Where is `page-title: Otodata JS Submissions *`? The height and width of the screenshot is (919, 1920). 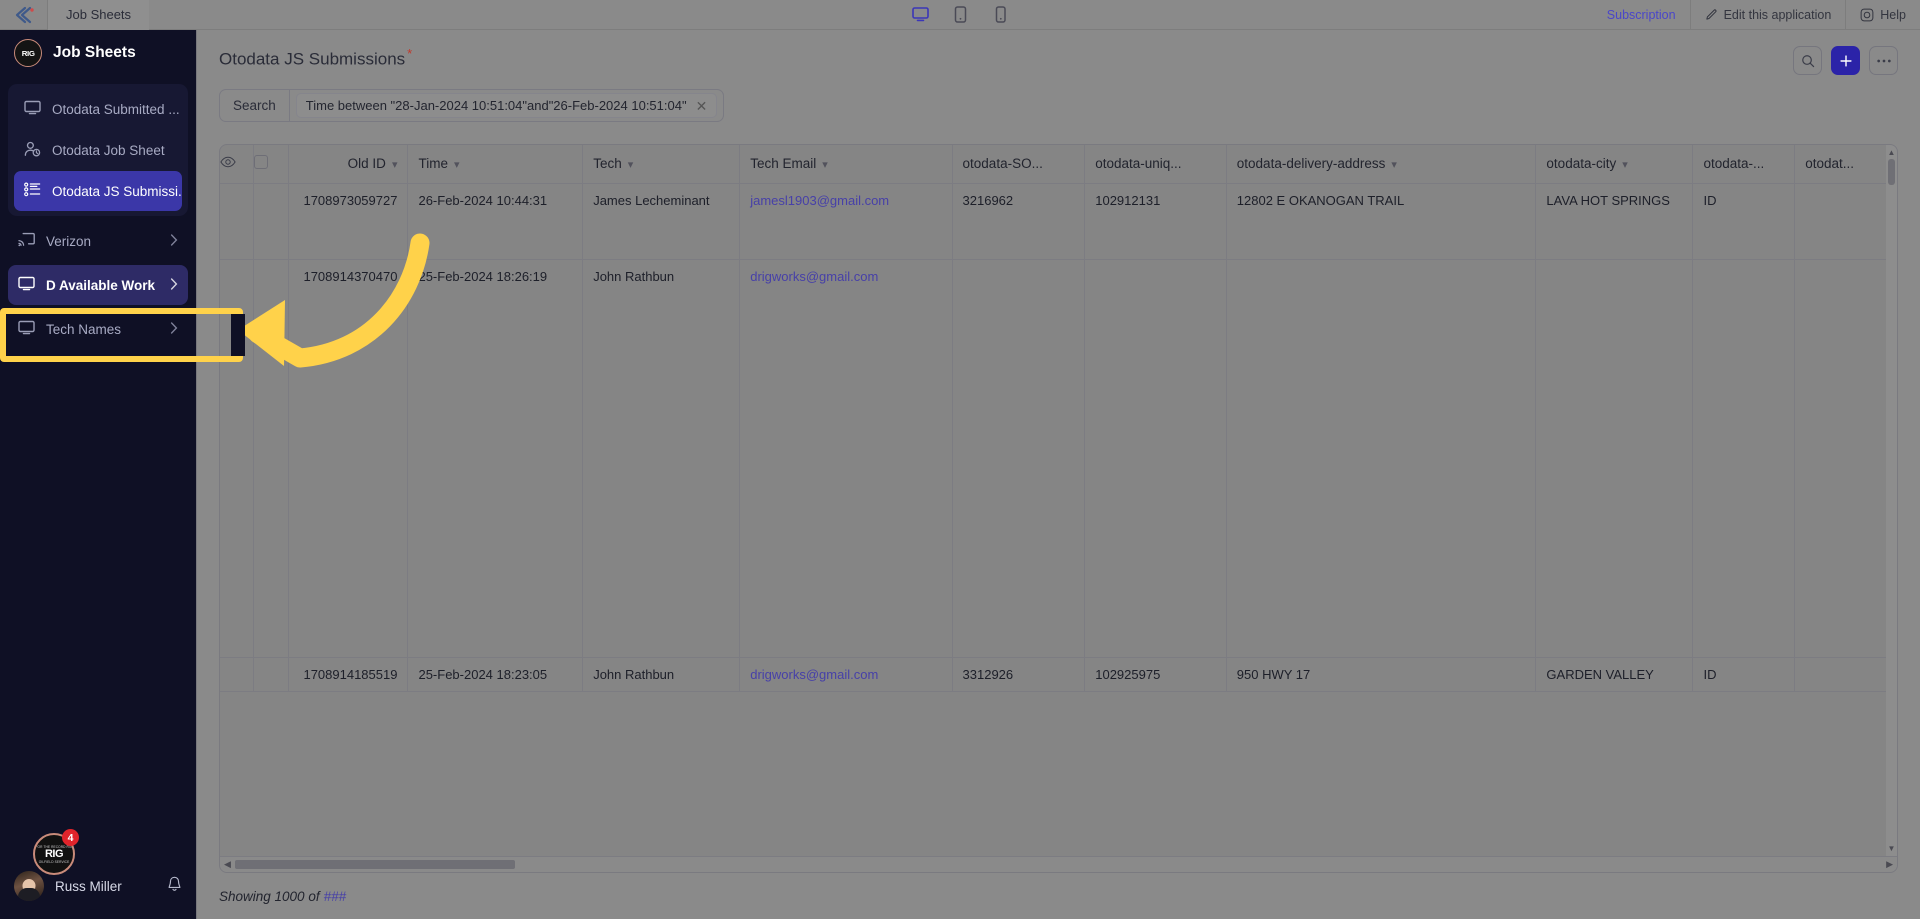
page-title: Otodata JS Submissions * is located at coordinates (315, 58).